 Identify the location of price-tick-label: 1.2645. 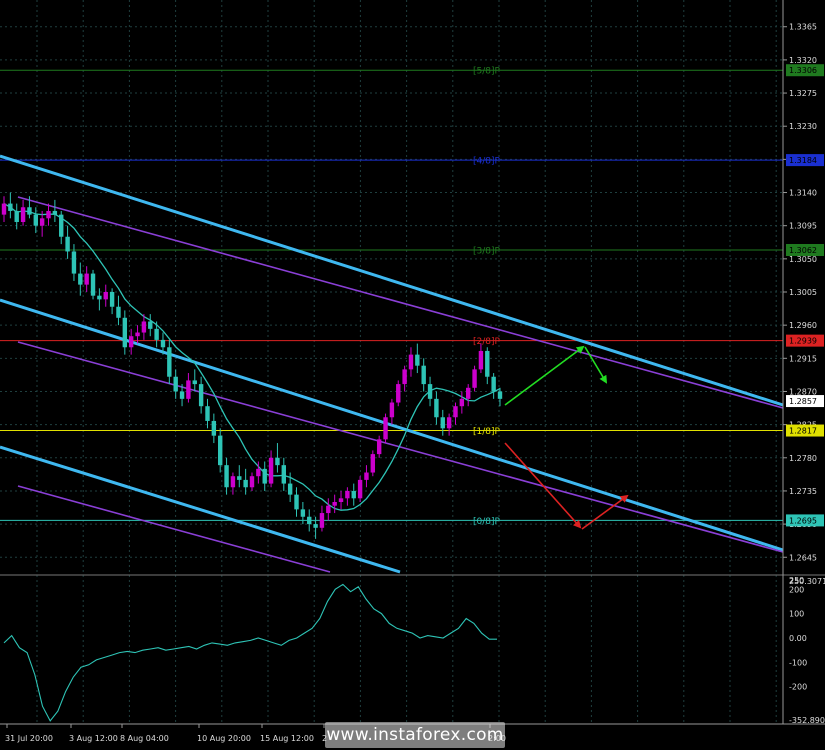
(803, 557).